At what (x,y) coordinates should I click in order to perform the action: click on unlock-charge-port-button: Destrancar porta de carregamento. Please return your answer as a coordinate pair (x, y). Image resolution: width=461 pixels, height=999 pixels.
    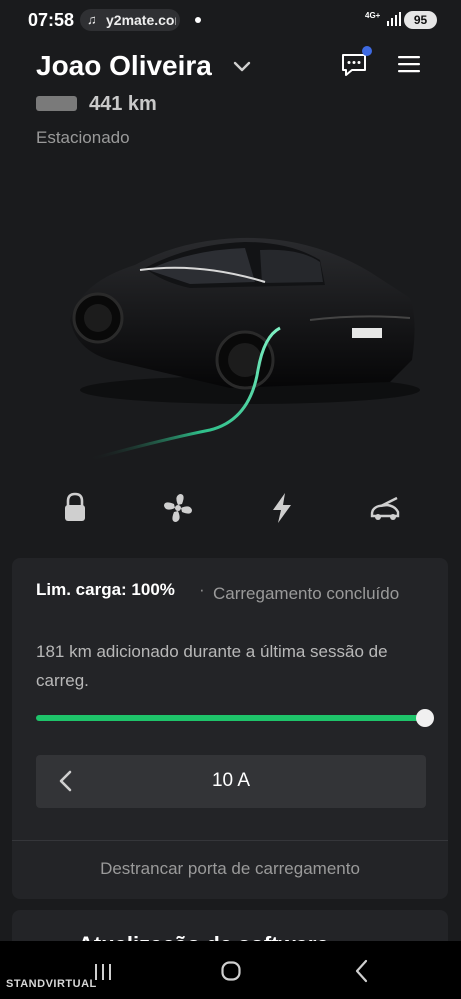
    Looking at the image, I should click on (230, 869).